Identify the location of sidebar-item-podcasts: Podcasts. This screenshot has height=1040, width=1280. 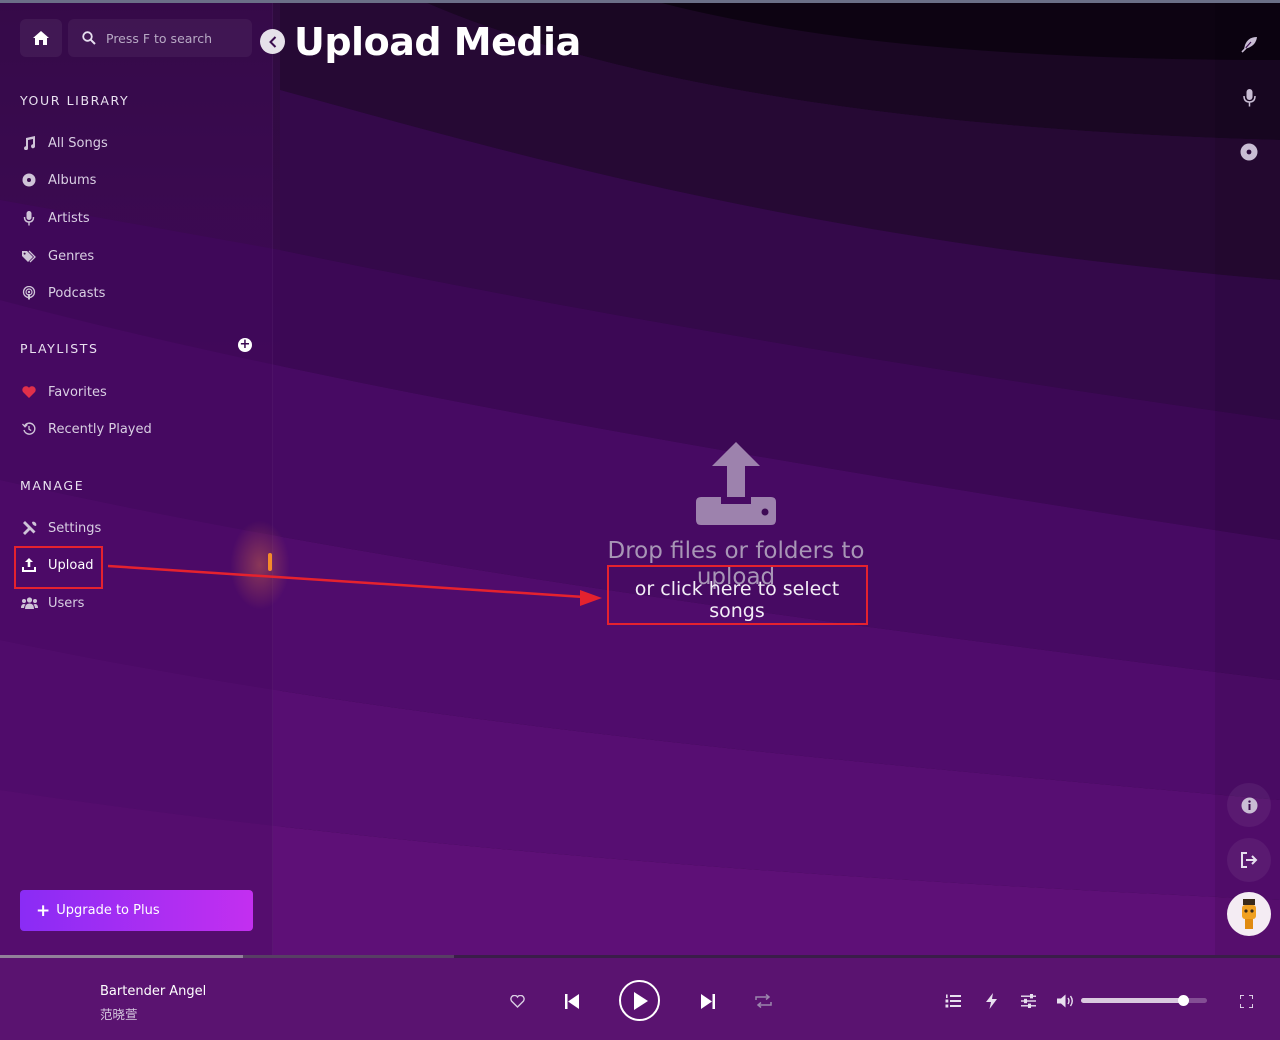
(62, 293).